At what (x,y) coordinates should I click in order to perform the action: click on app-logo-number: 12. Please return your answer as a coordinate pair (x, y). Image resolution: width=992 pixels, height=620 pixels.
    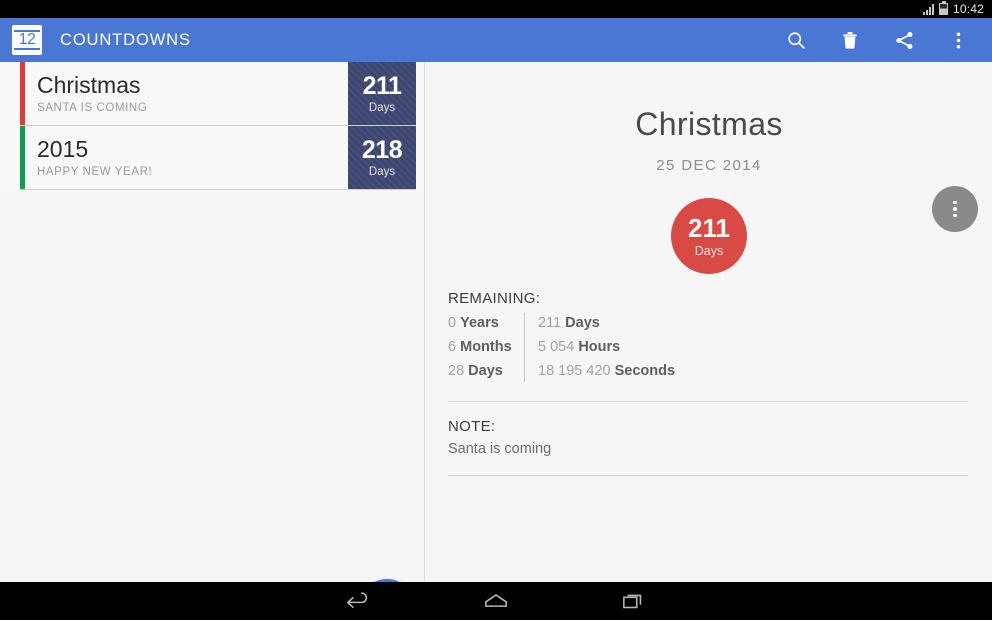
    Looking at the image, I should click on (27, 39).